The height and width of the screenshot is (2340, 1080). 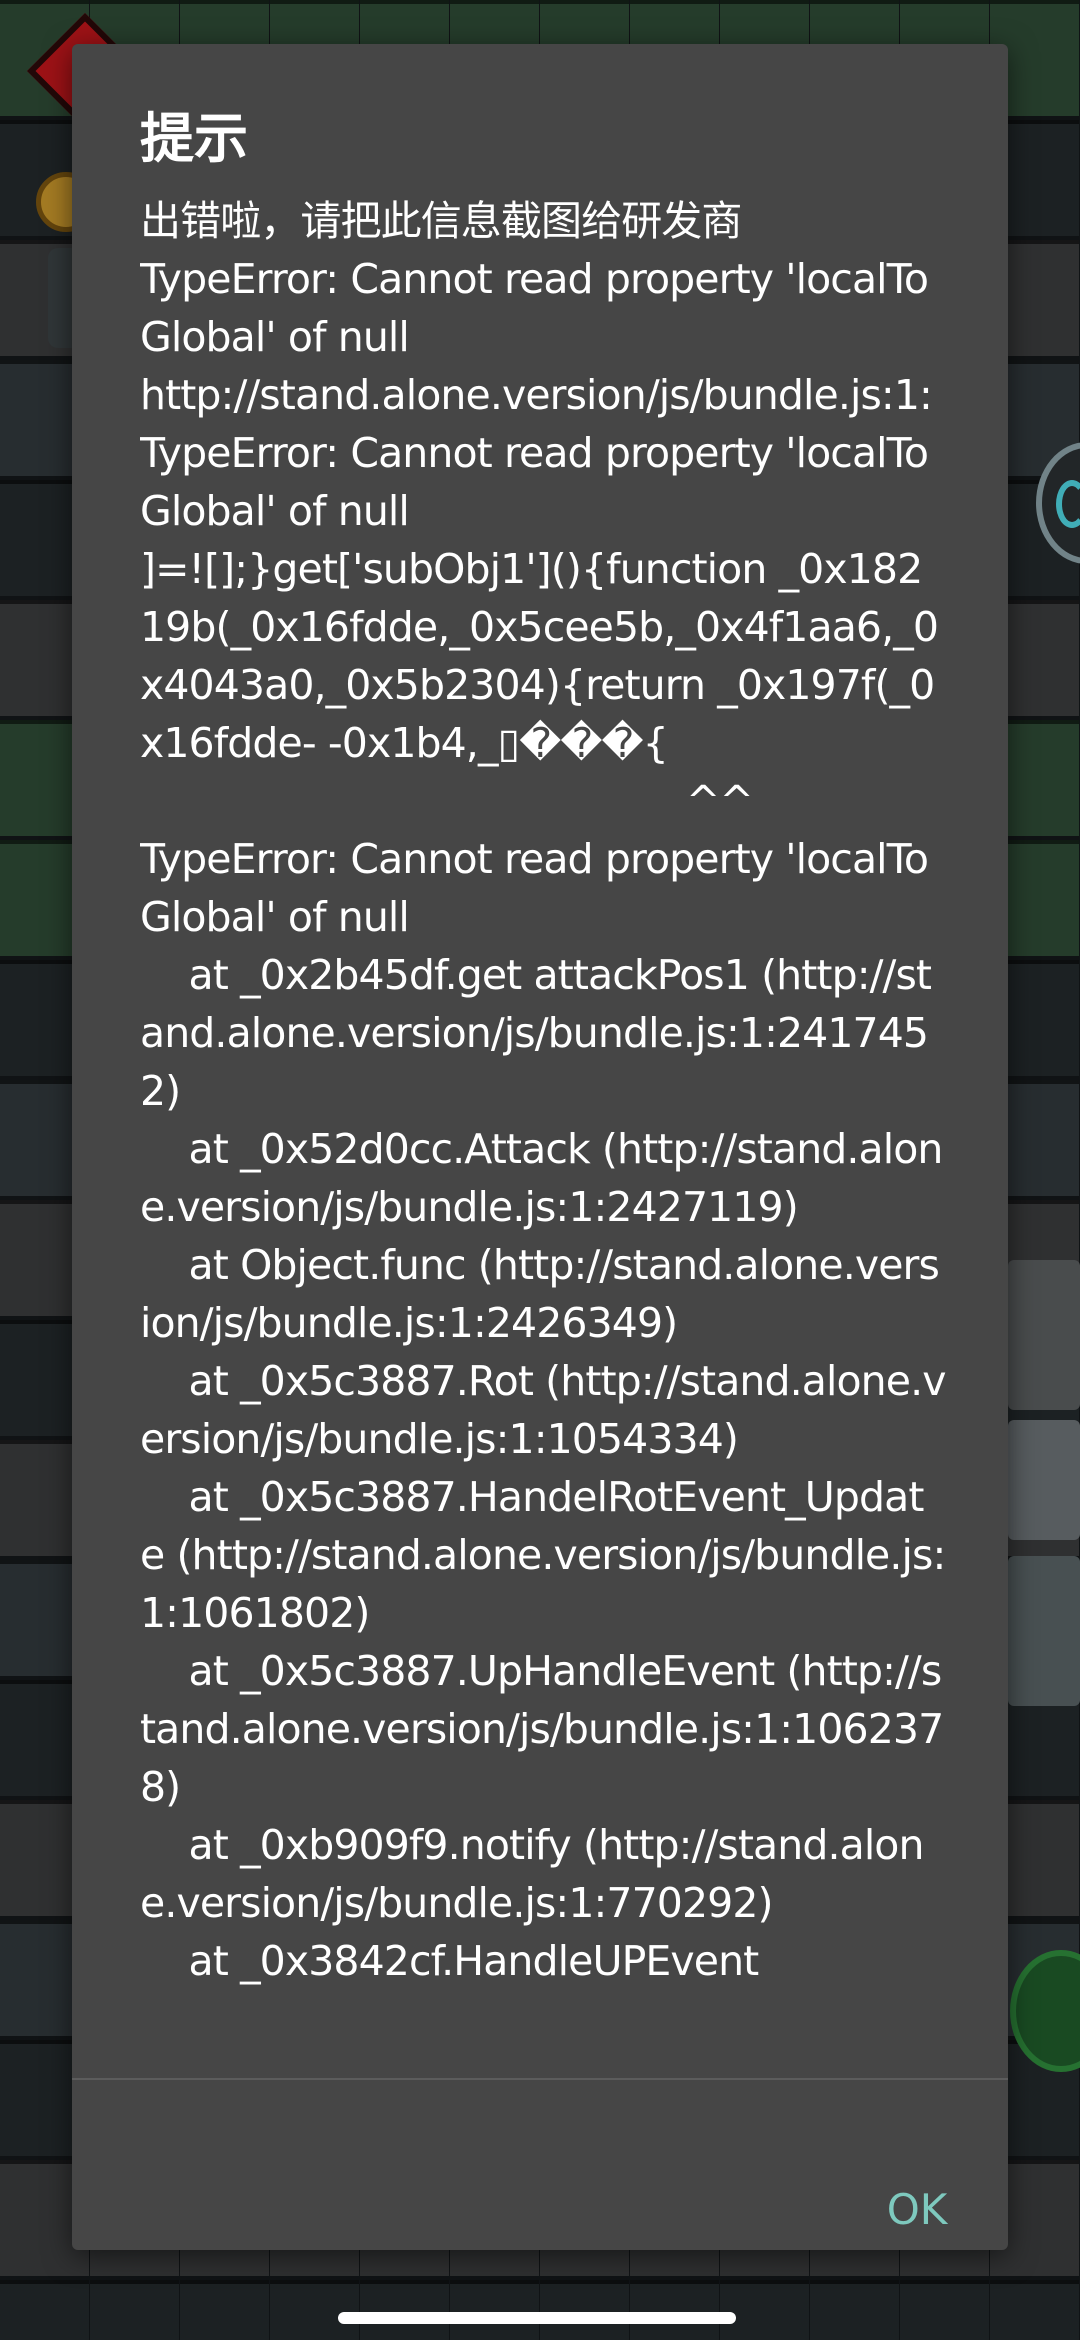 I want to click on dialog-title: 提示, so click(x=194, y=138).